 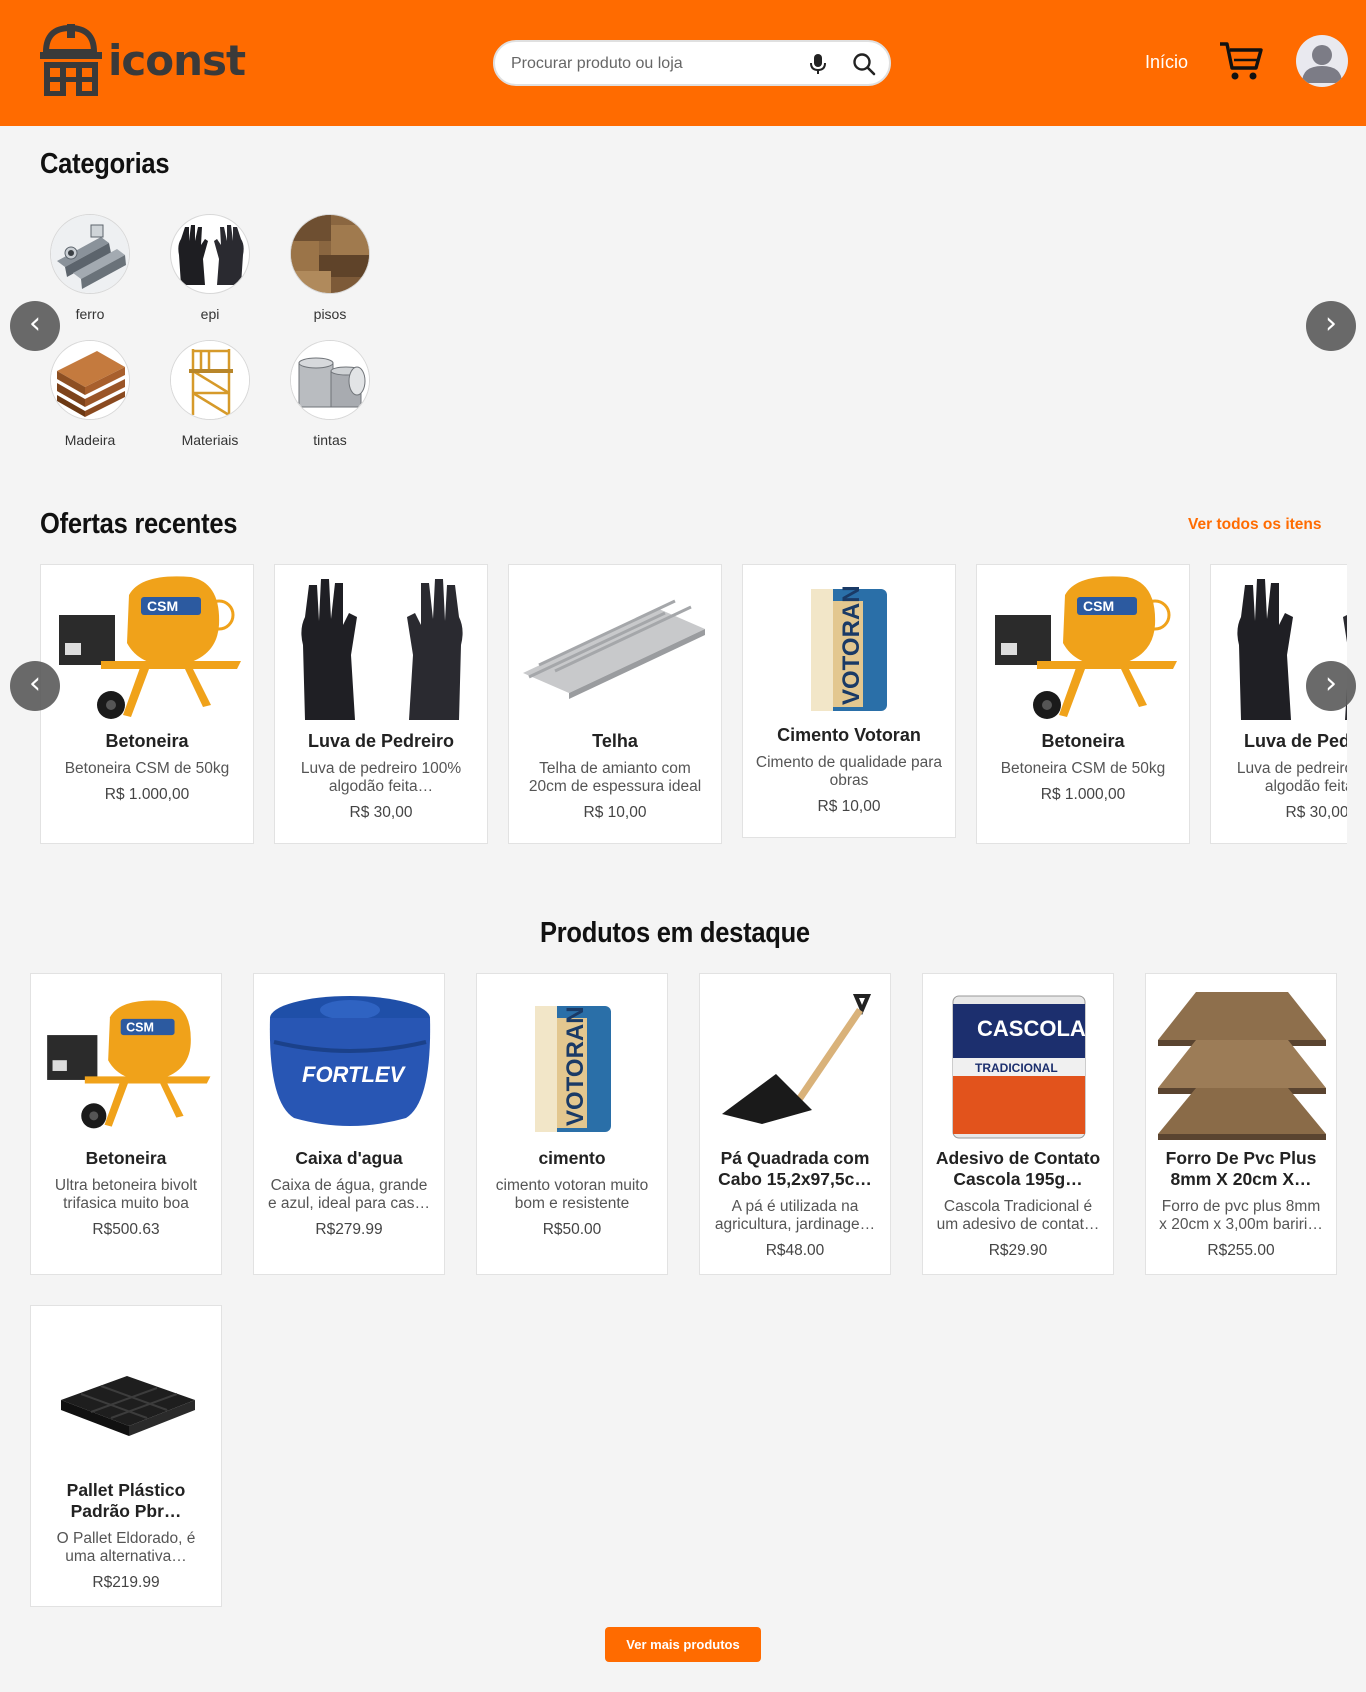 What do you see at coordinates (330, 440) in the screenshot?
I see `category-label: tintas` at bounding box center [330, 440].